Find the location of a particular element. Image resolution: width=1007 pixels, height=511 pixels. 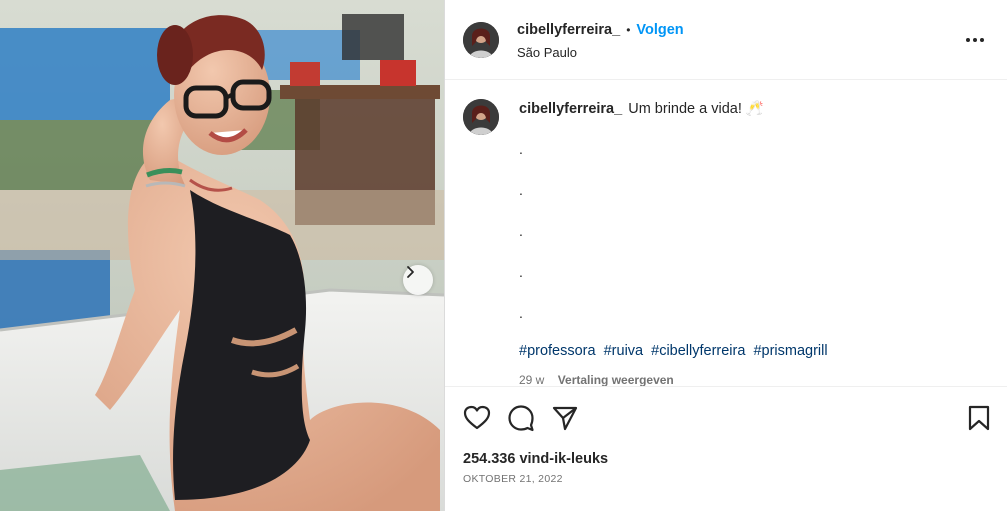

caption-text: Um brinde a vida! 🥂 is located at coordinates (696, 109).